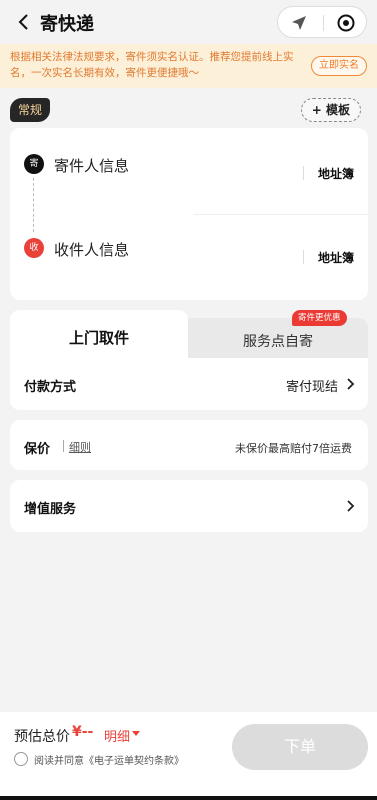 Image resolution: width=377 pixels, height=800 pixels. Describe the element at coordinates (293, 448) in the screenshot. I see `insurance-value: 未保价最高赔付7倍运费` at that location.